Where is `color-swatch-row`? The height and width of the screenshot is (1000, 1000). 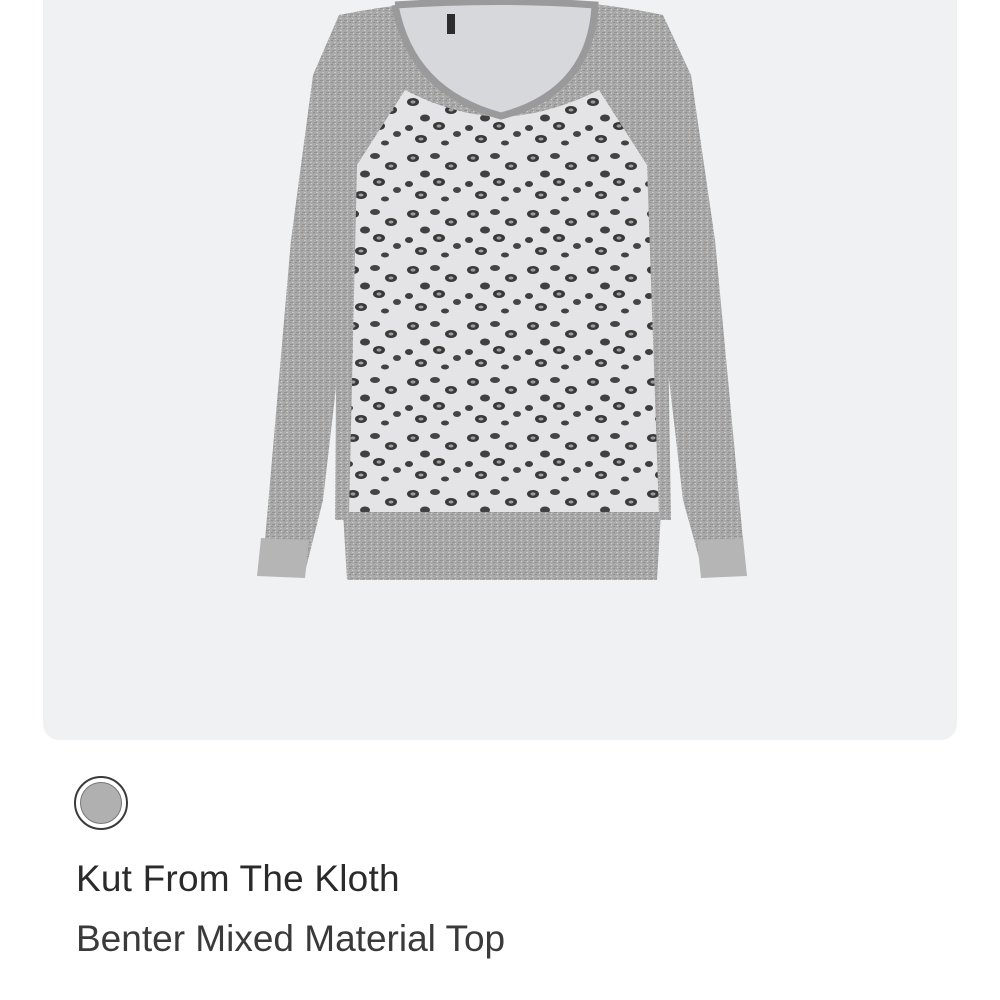 color-swatch-row is located at coordinates (101, 803).